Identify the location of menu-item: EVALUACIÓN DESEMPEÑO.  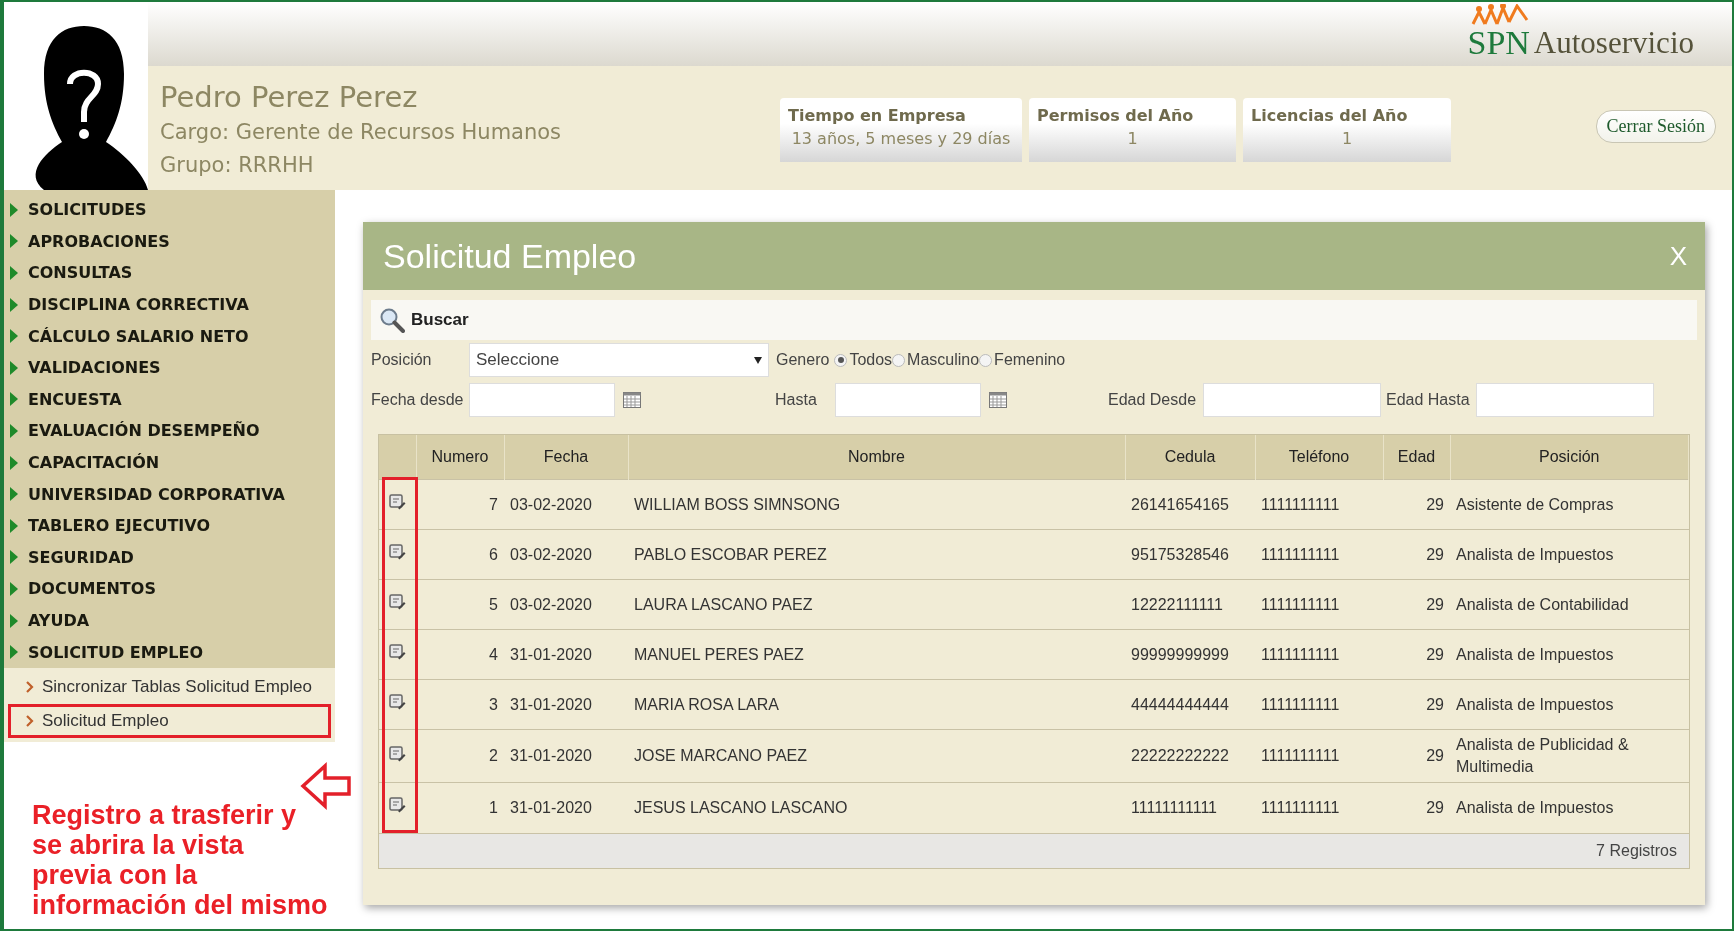
(169, 431).